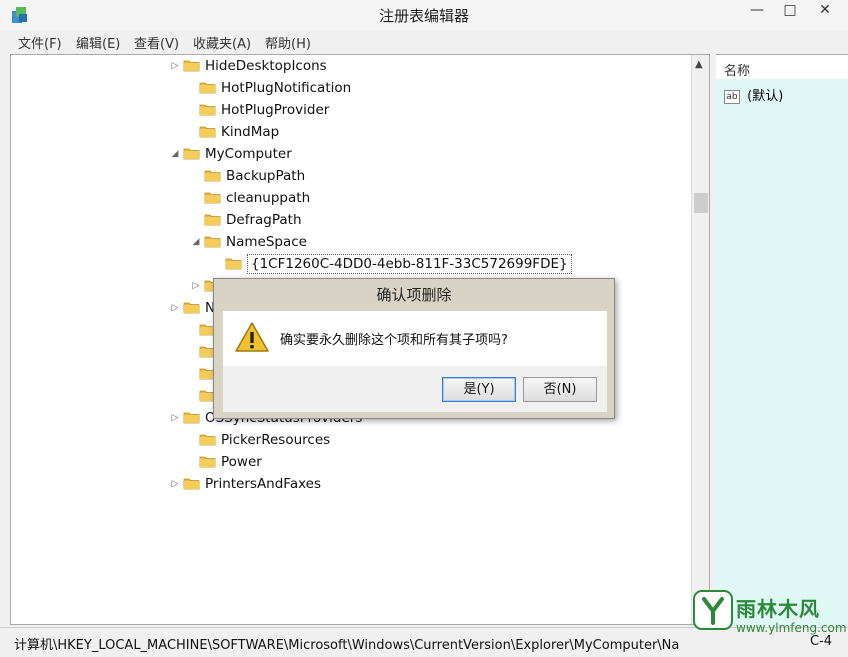 Image resolution: width=848 pixels, height=657 pixels. Describe the element at coordinates (700, 339) in the screenshot. I see `tree-scrollbar: ▲ ▼` at that location.